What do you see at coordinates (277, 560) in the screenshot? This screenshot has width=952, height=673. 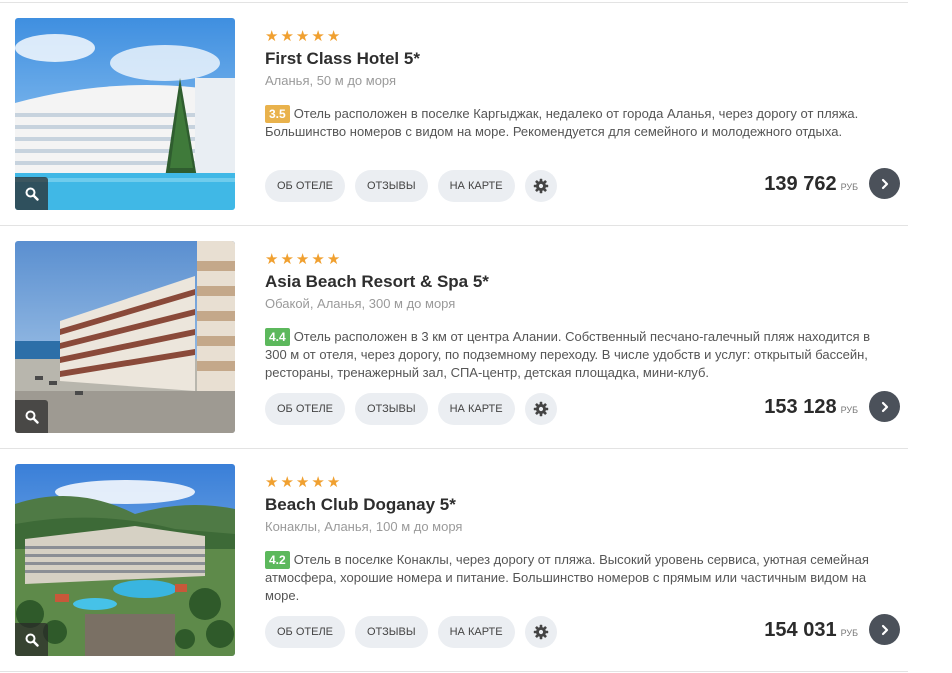 I see `rating-badge: 4.2` at bounding box center [277, 560].